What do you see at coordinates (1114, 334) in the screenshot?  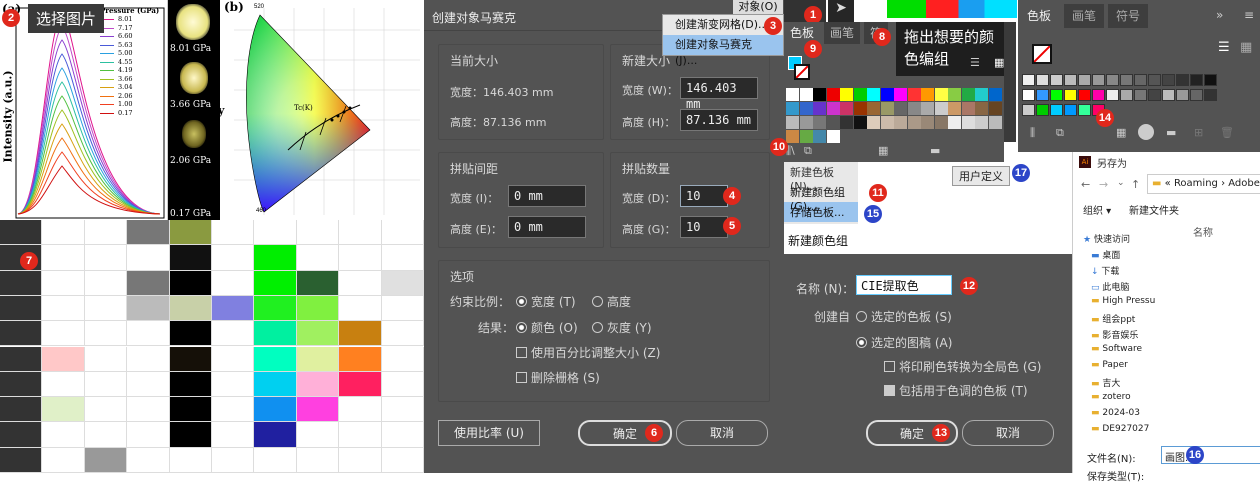 I see `nav-item: ▬ 影音娱乐` at bounding box center [1114, 334].